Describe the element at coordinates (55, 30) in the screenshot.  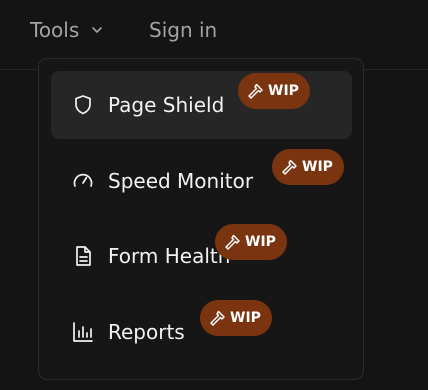
I see `tools-label: Tools` at that location.